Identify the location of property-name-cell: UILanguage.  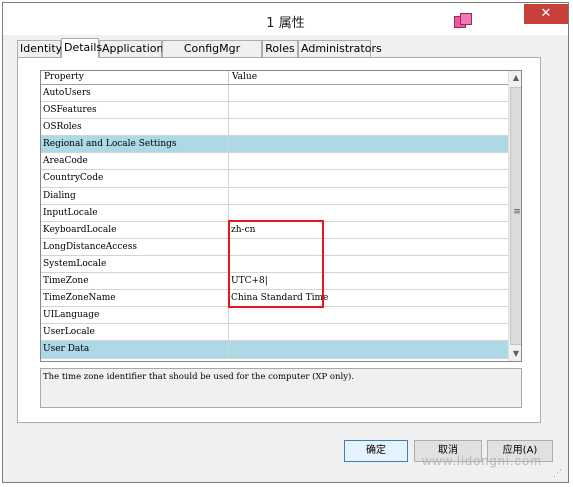
(135, 315).